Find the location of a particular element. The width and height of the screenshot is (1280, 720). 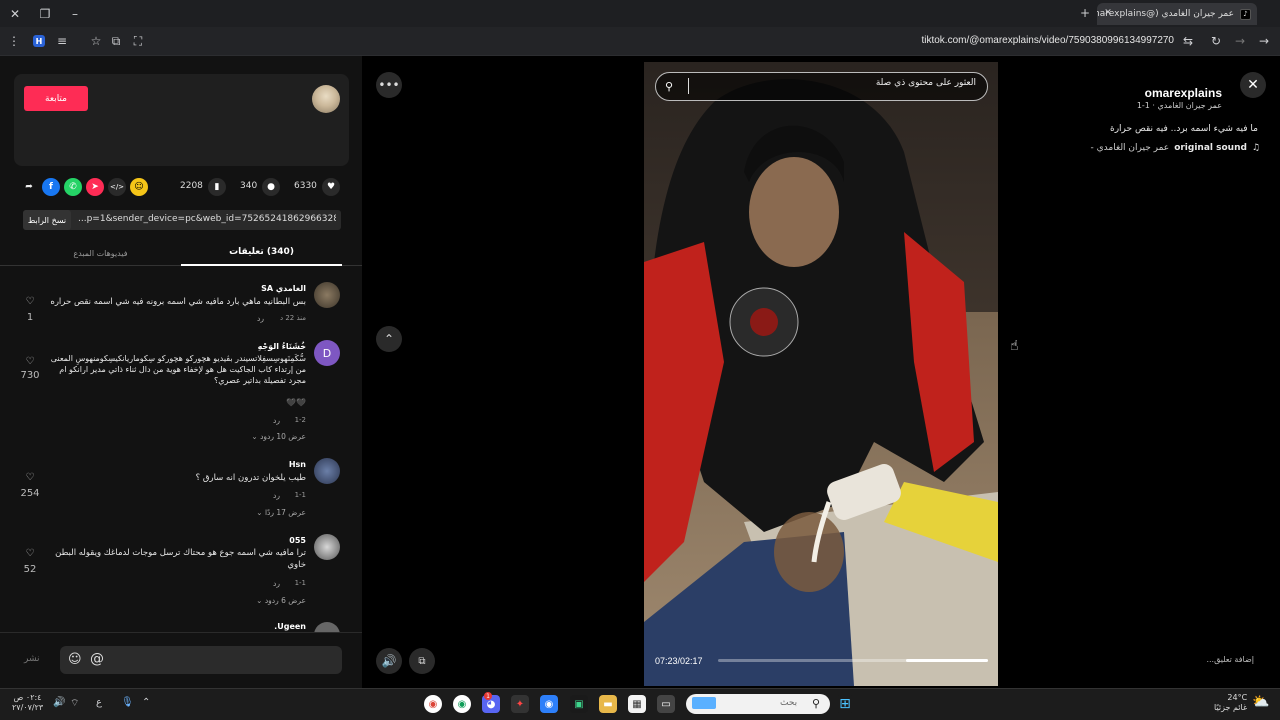

weather-icon: ⛅ is located at coordinates (1261, 702).